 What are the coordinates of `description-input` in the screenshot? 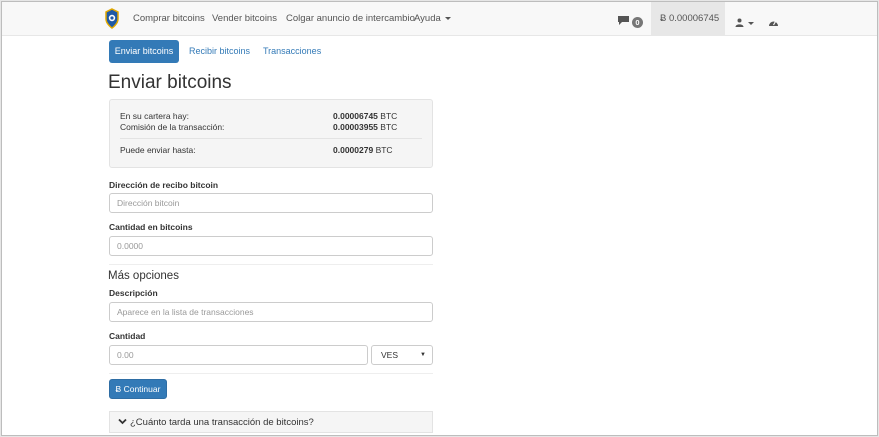 It's located at (271, 312).